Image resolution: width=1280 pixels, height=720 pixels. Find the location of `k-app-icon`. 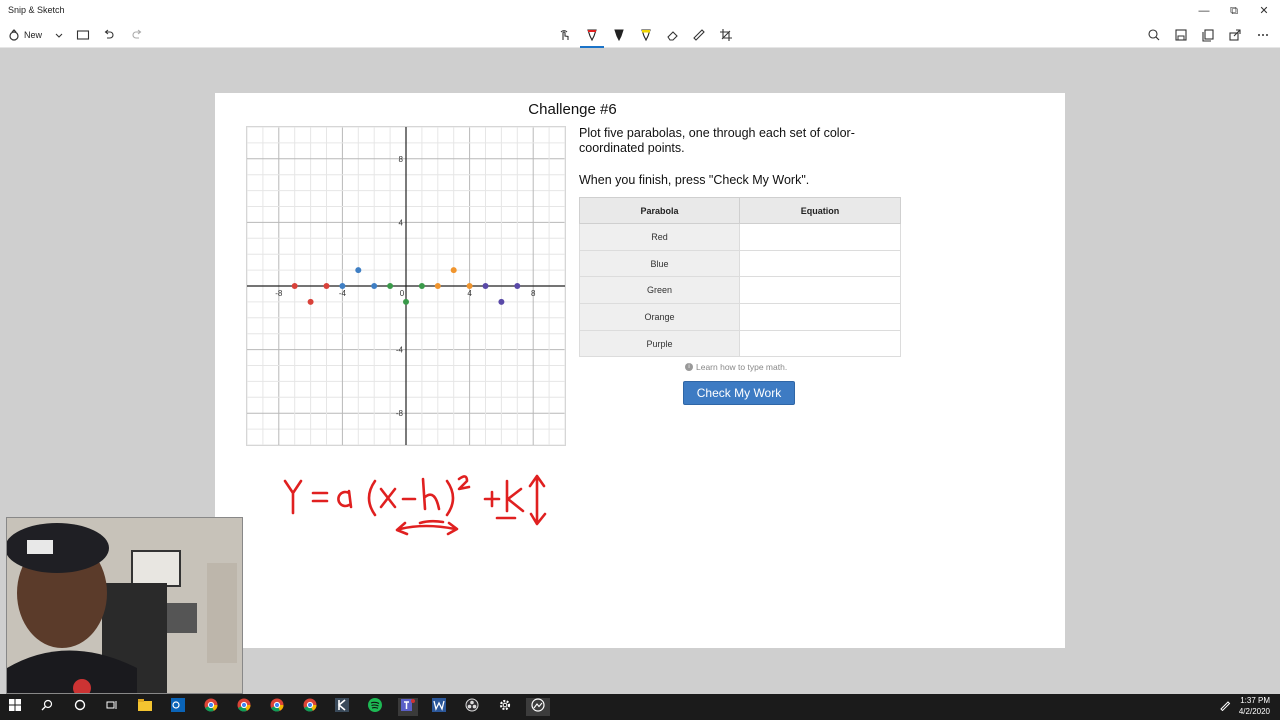

k-app-icon is located at coordinates (342, 707).